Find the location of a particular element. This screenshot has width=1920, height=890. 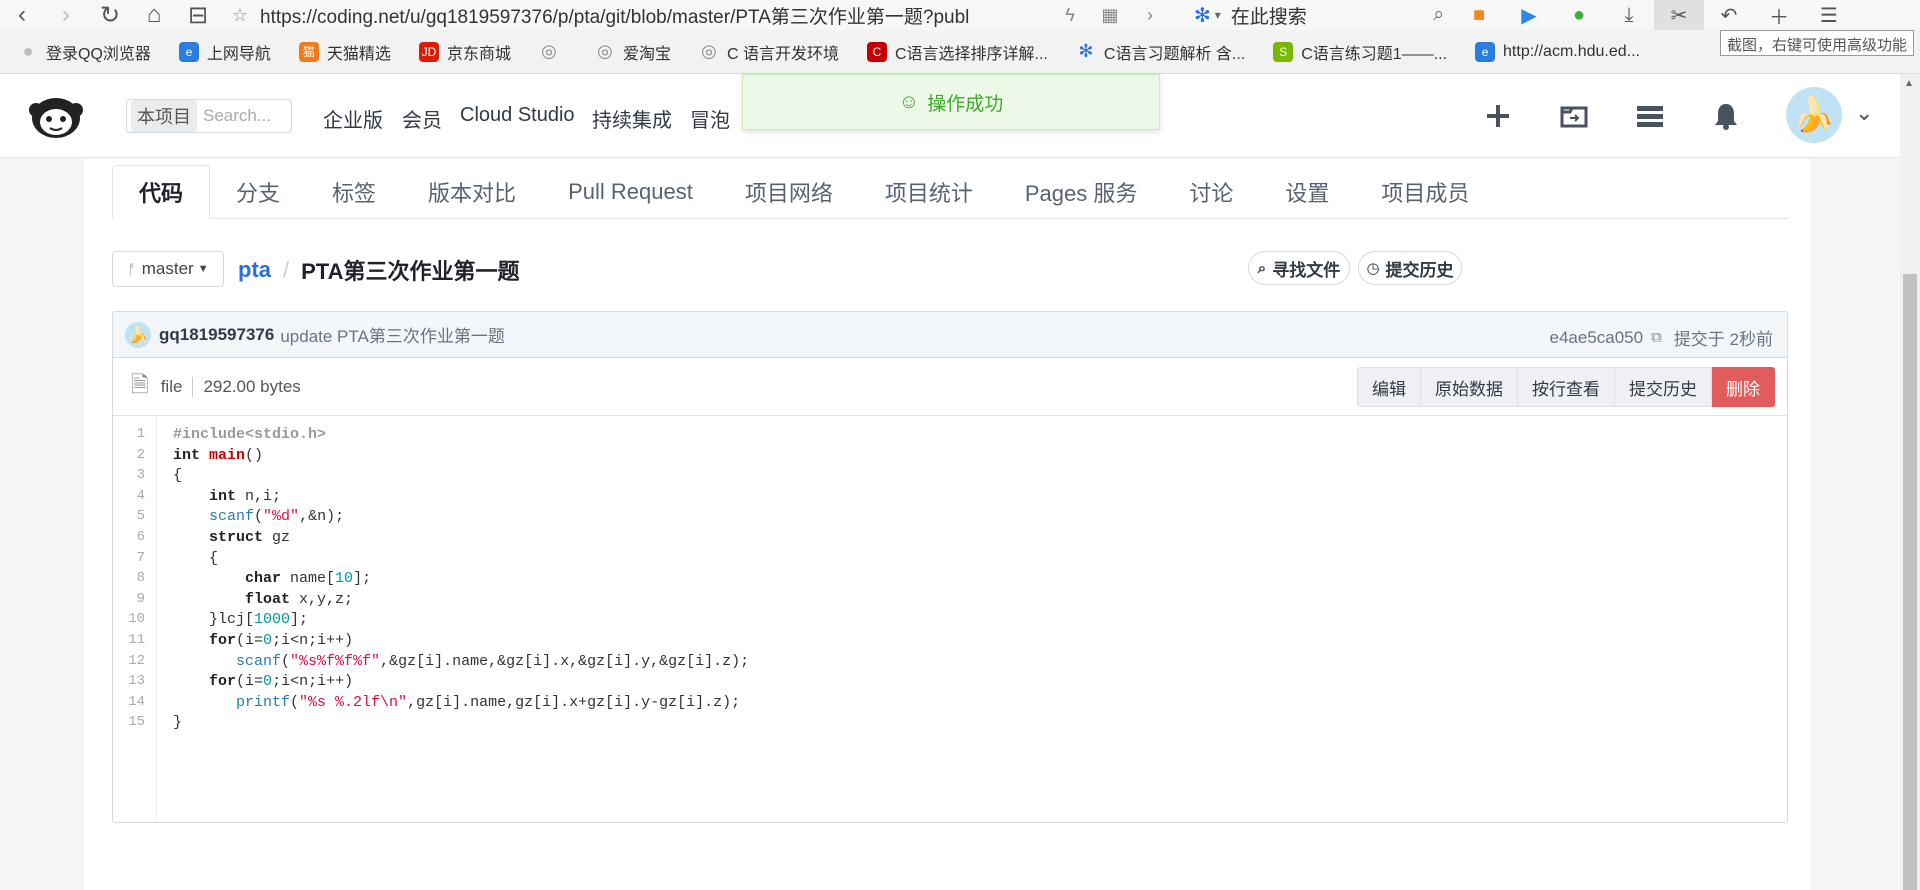

tab-7: Pages 服务 is located at coordinates (1081, 192).